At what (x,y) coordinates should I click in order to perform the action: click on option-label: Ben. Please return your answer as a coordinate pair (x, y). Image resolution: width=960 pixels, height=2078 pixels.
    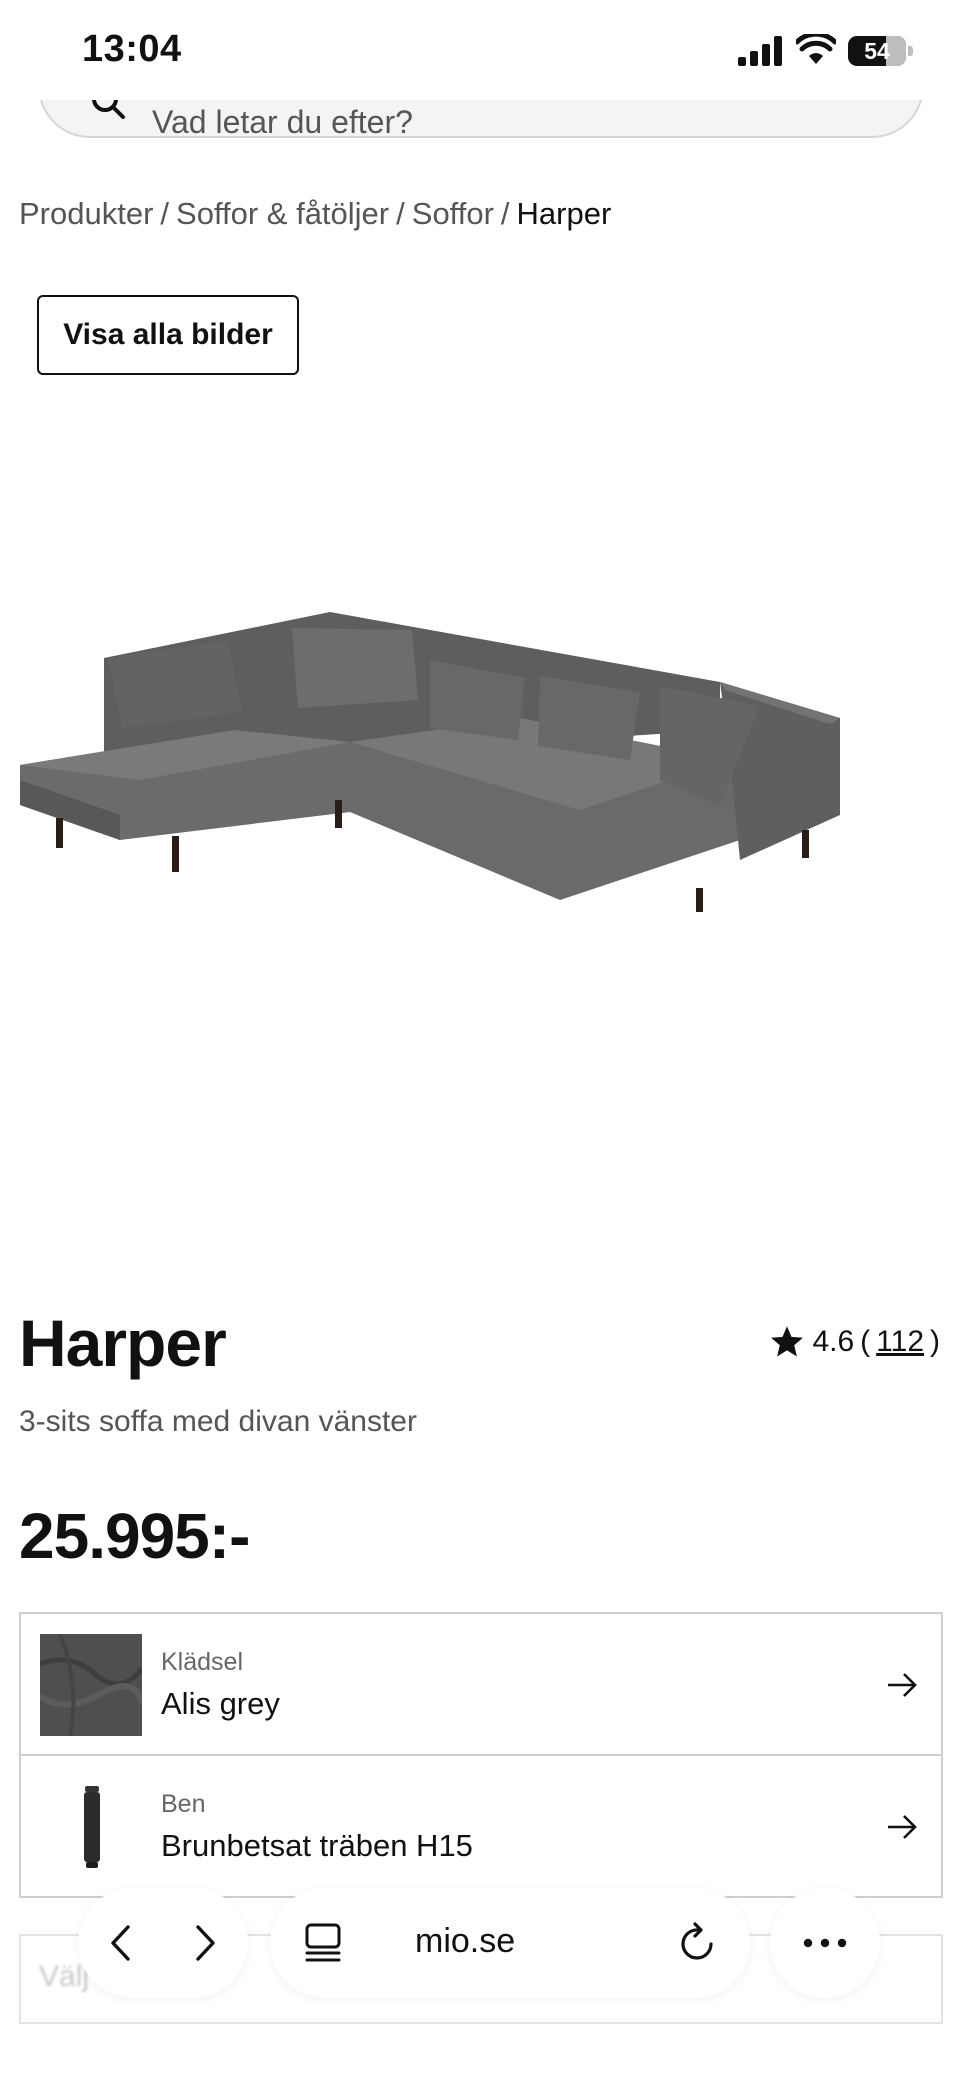
    Looking at the image, I should click on (183, 1804).